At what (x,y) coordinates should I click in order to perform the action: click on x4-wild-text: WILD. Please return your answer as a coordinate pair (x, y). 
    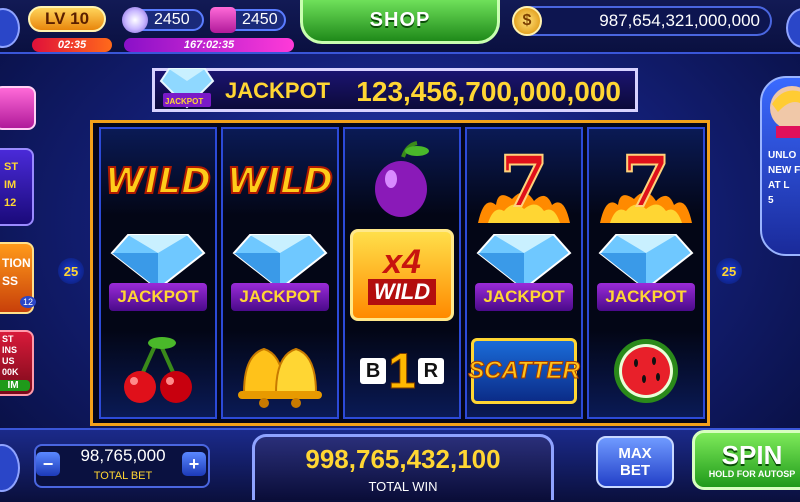
    Looking at the image, I should click on (402, 292).